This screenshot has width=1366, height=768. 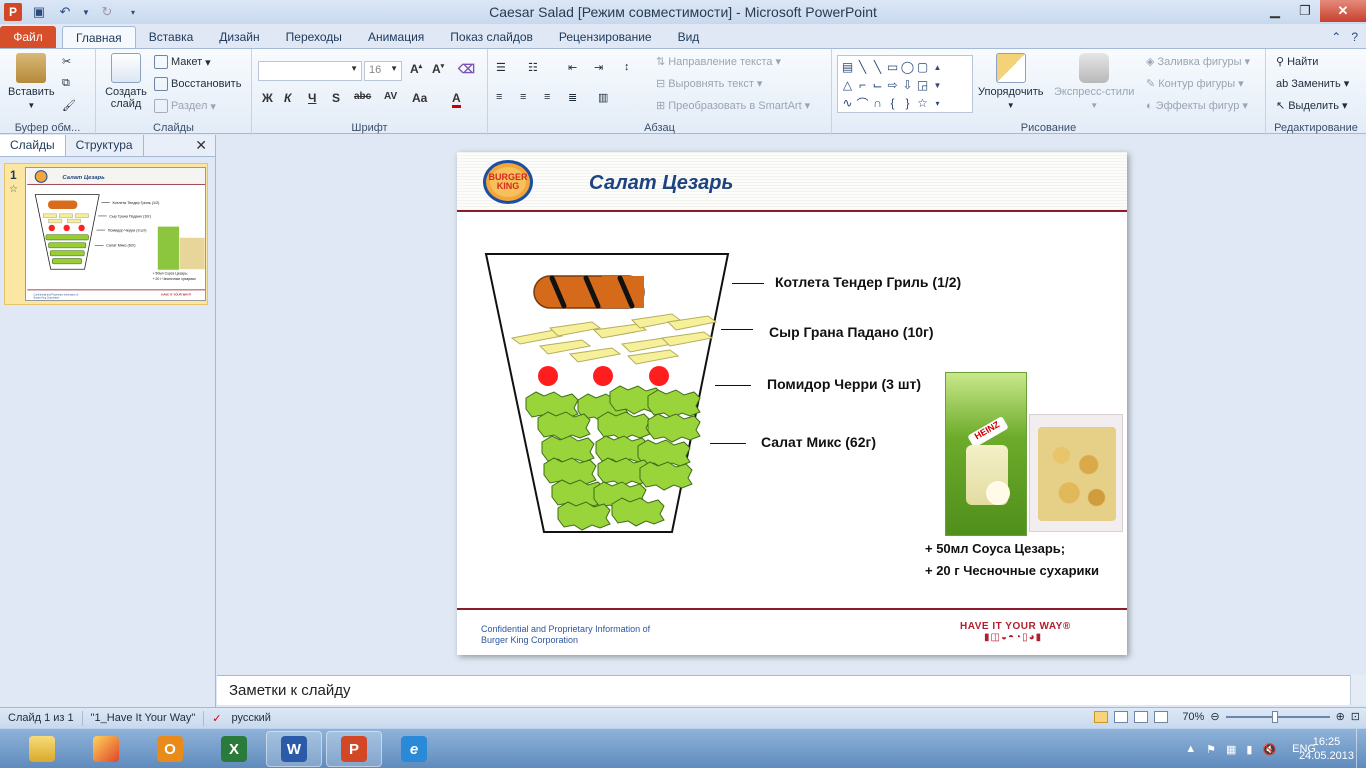 What do you see at coordinates (1094, 81) in the screenshot?
I see `quick-styles-button: Экспресс-стили ▼` at bounding box center [1094, 81].